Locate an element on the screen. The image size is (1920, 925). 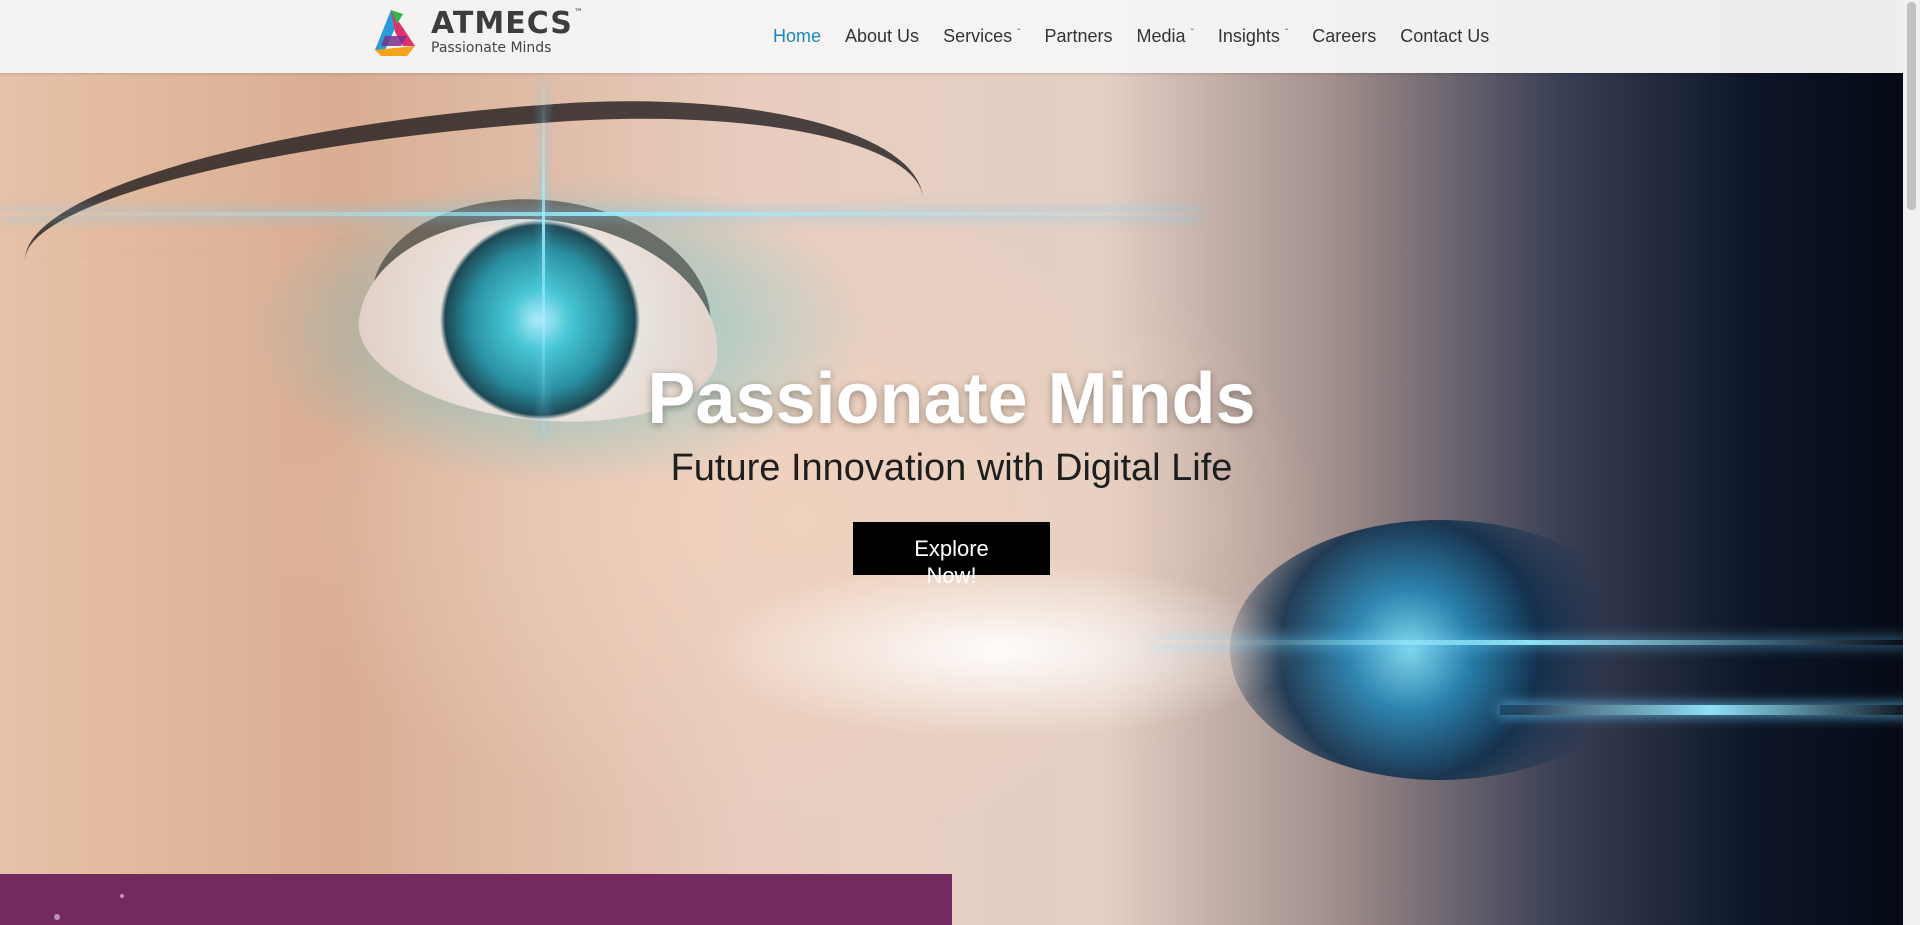
logo-tagline: Passionate Minds is located at coordinates (491, 48).